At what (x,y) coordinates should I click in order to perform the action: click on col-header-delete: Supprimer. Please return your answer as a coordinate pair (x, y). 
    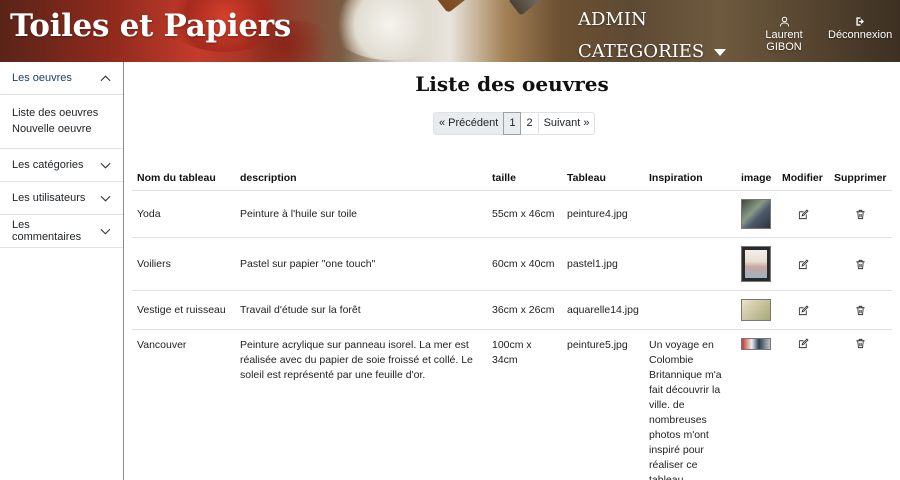
    Looking at the image, I should click on (860, 178).